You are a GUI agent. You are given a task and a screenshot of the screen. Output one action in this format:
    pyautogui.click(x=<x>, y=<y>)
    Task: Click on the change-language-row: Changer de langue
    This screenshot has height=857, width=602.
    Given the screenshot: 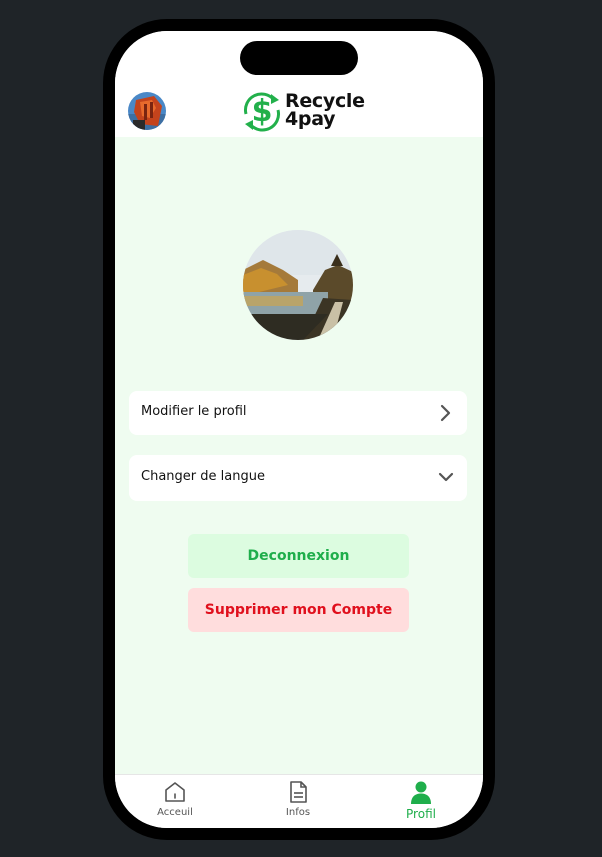 What is the action you would take?
    pyautogui.click(x=298, y=478)
    